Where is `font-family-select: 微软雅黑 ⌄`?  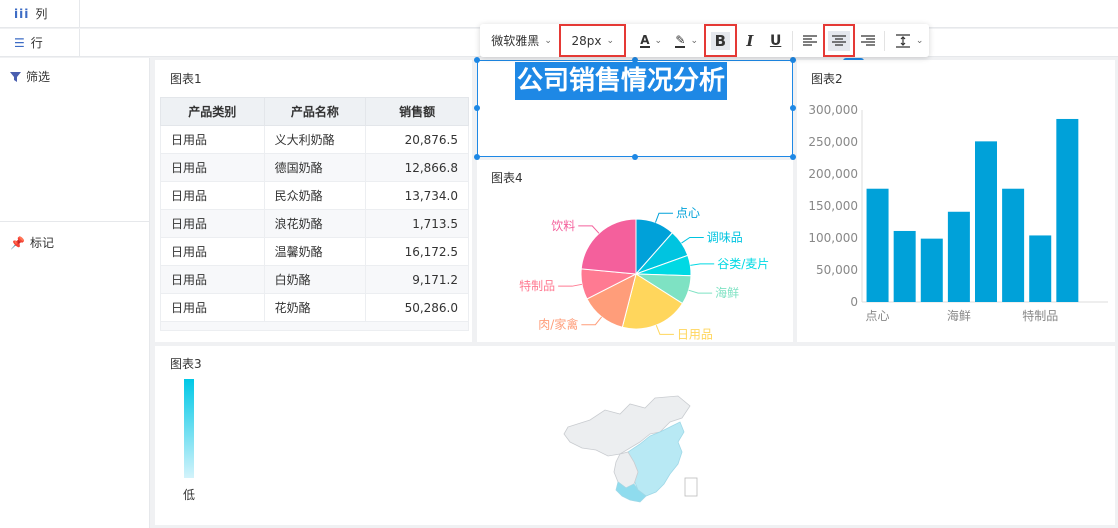 font-family-select: 微软雅黑 ⌄ is located at coordinates (521, 40).